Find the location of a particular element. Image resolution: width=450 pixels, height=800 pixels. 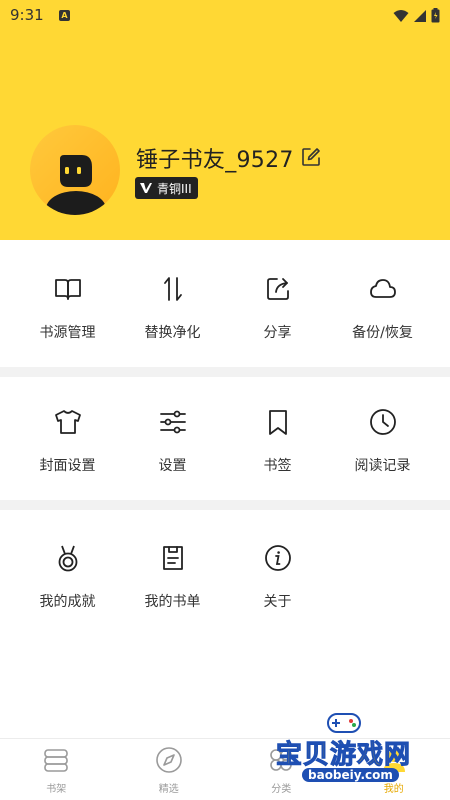

info-icon is located at coordinates (277, 558).